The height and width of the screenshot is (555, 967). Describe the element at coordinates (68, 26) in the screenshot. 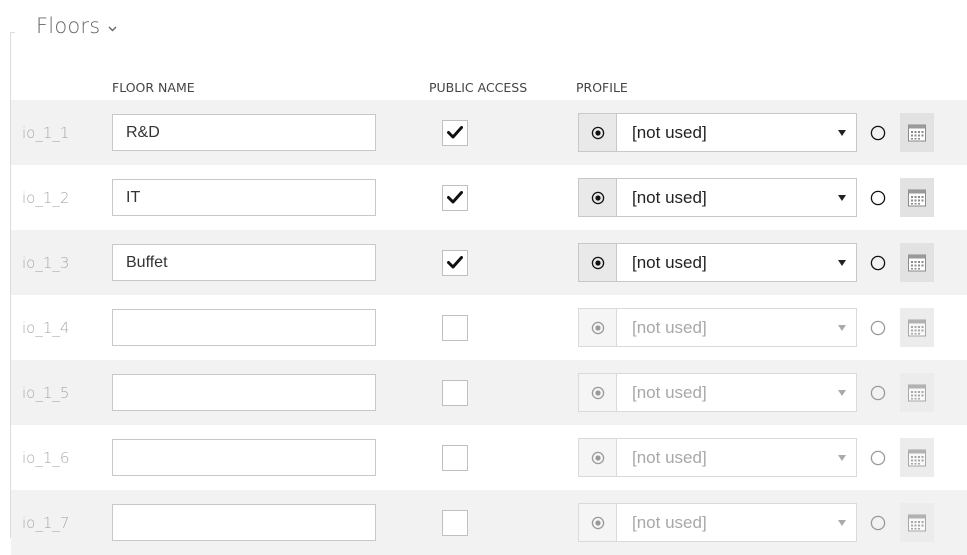

I see `section-title: Floors` at that location.